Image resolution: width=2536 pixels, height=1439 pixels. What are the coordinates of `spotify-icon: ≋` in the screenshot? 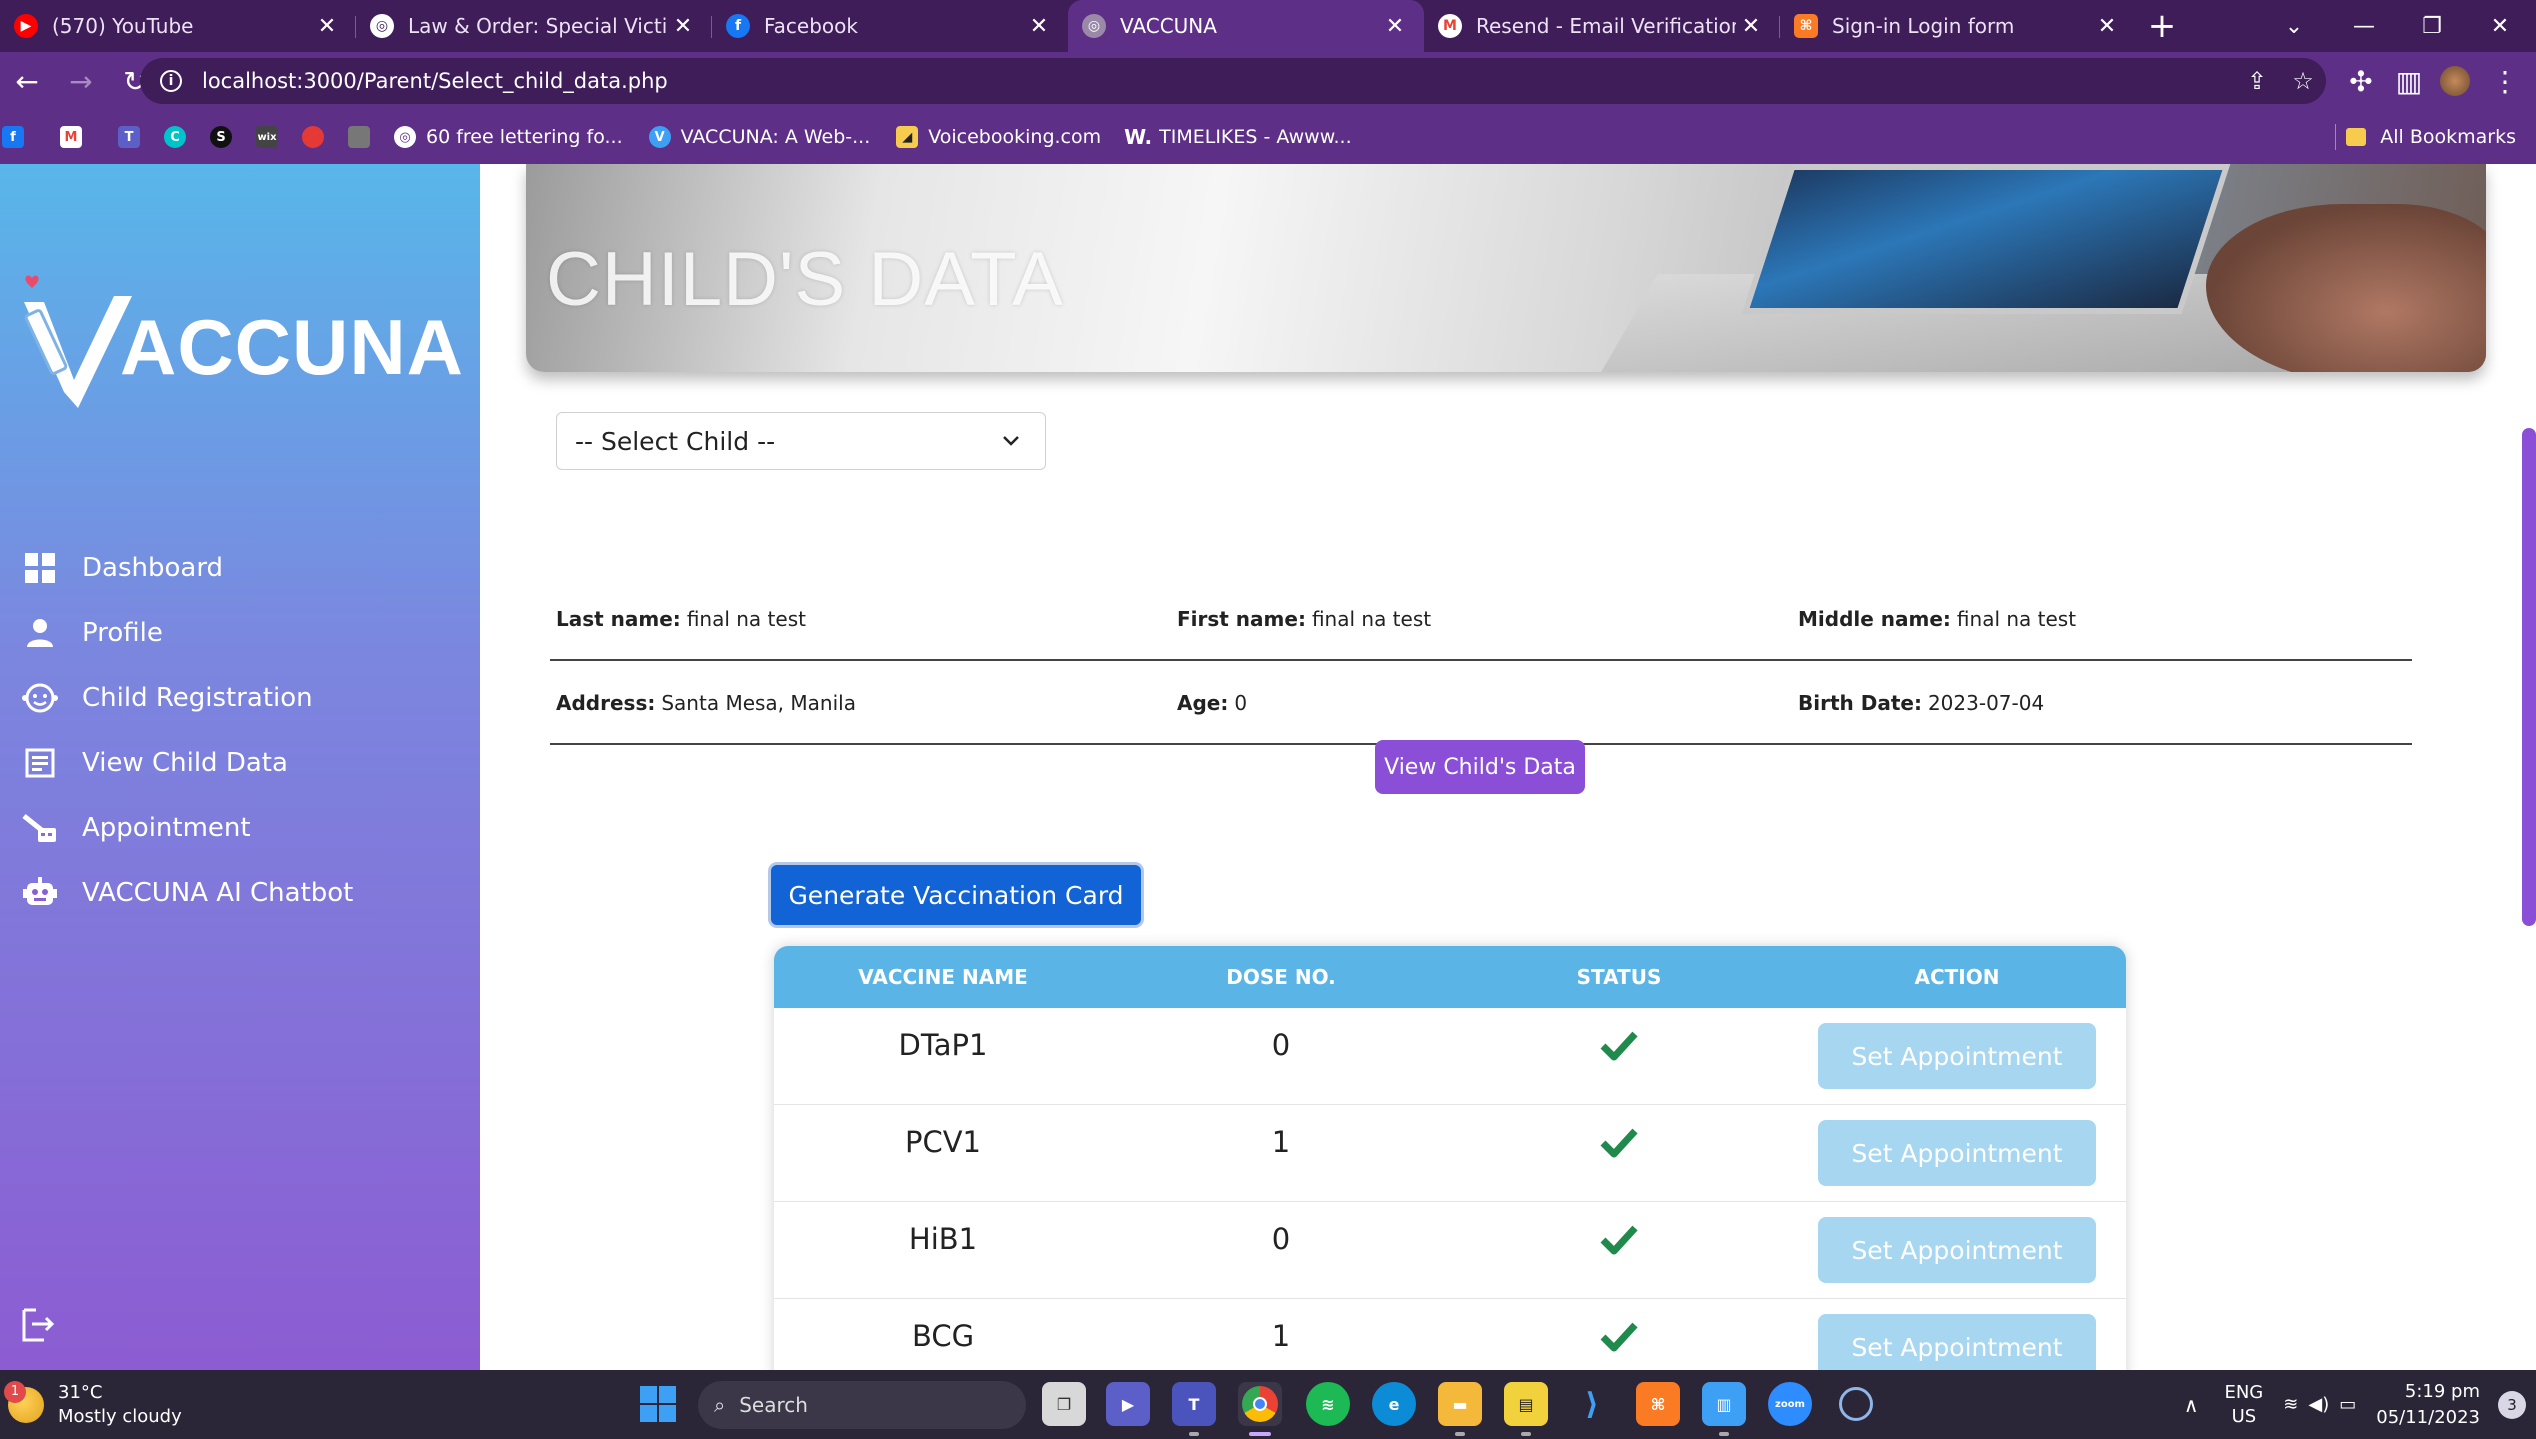 It's located at (1328, 1404).